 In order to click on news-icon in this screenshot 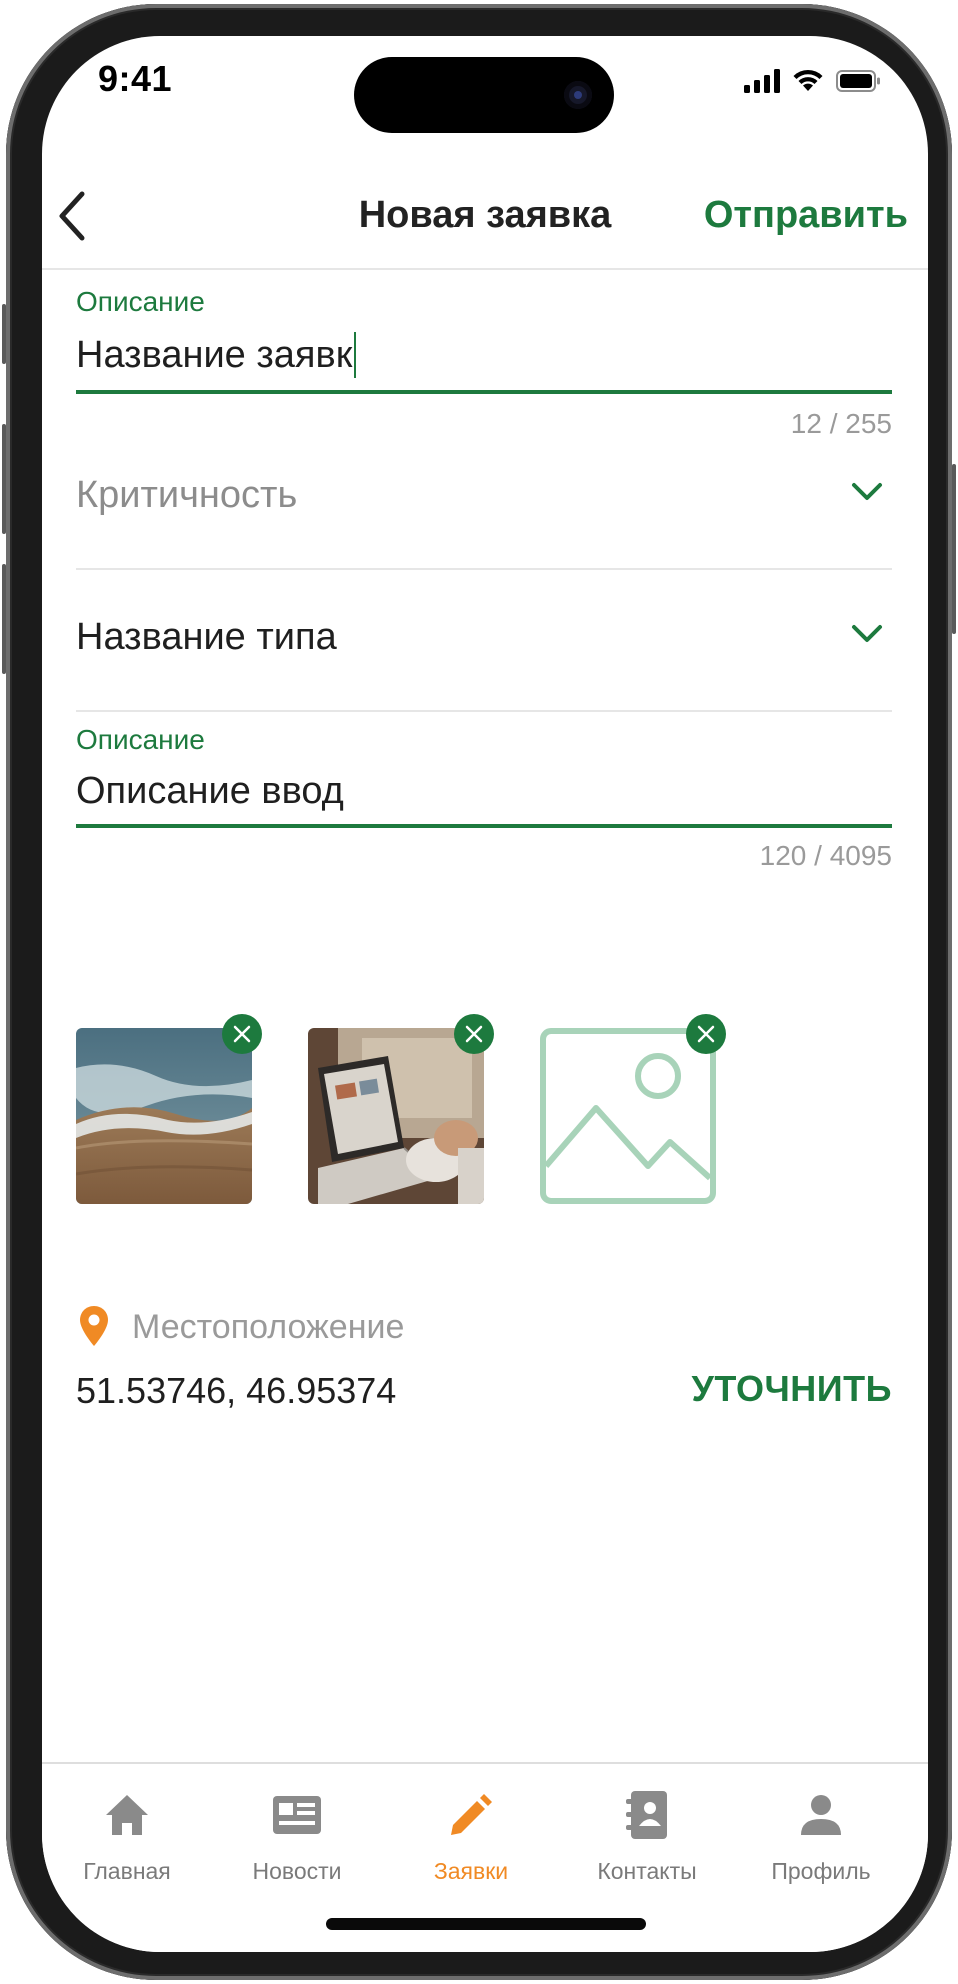, I will do `click(297, 1815)`.